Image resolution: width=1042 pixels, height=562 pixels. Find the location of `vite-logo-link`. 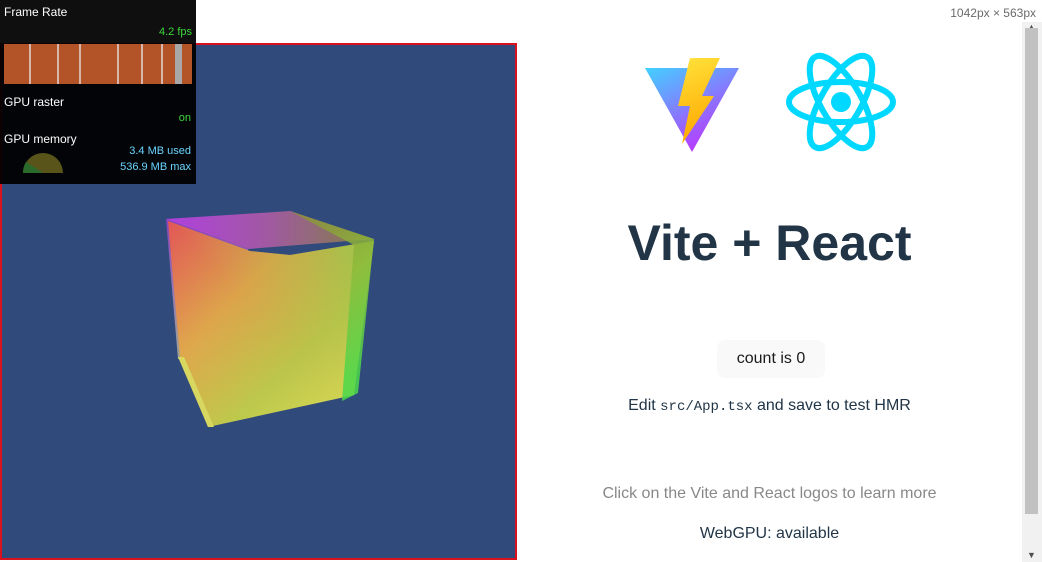

vite-logo-link is located at coordinates (692, 105).